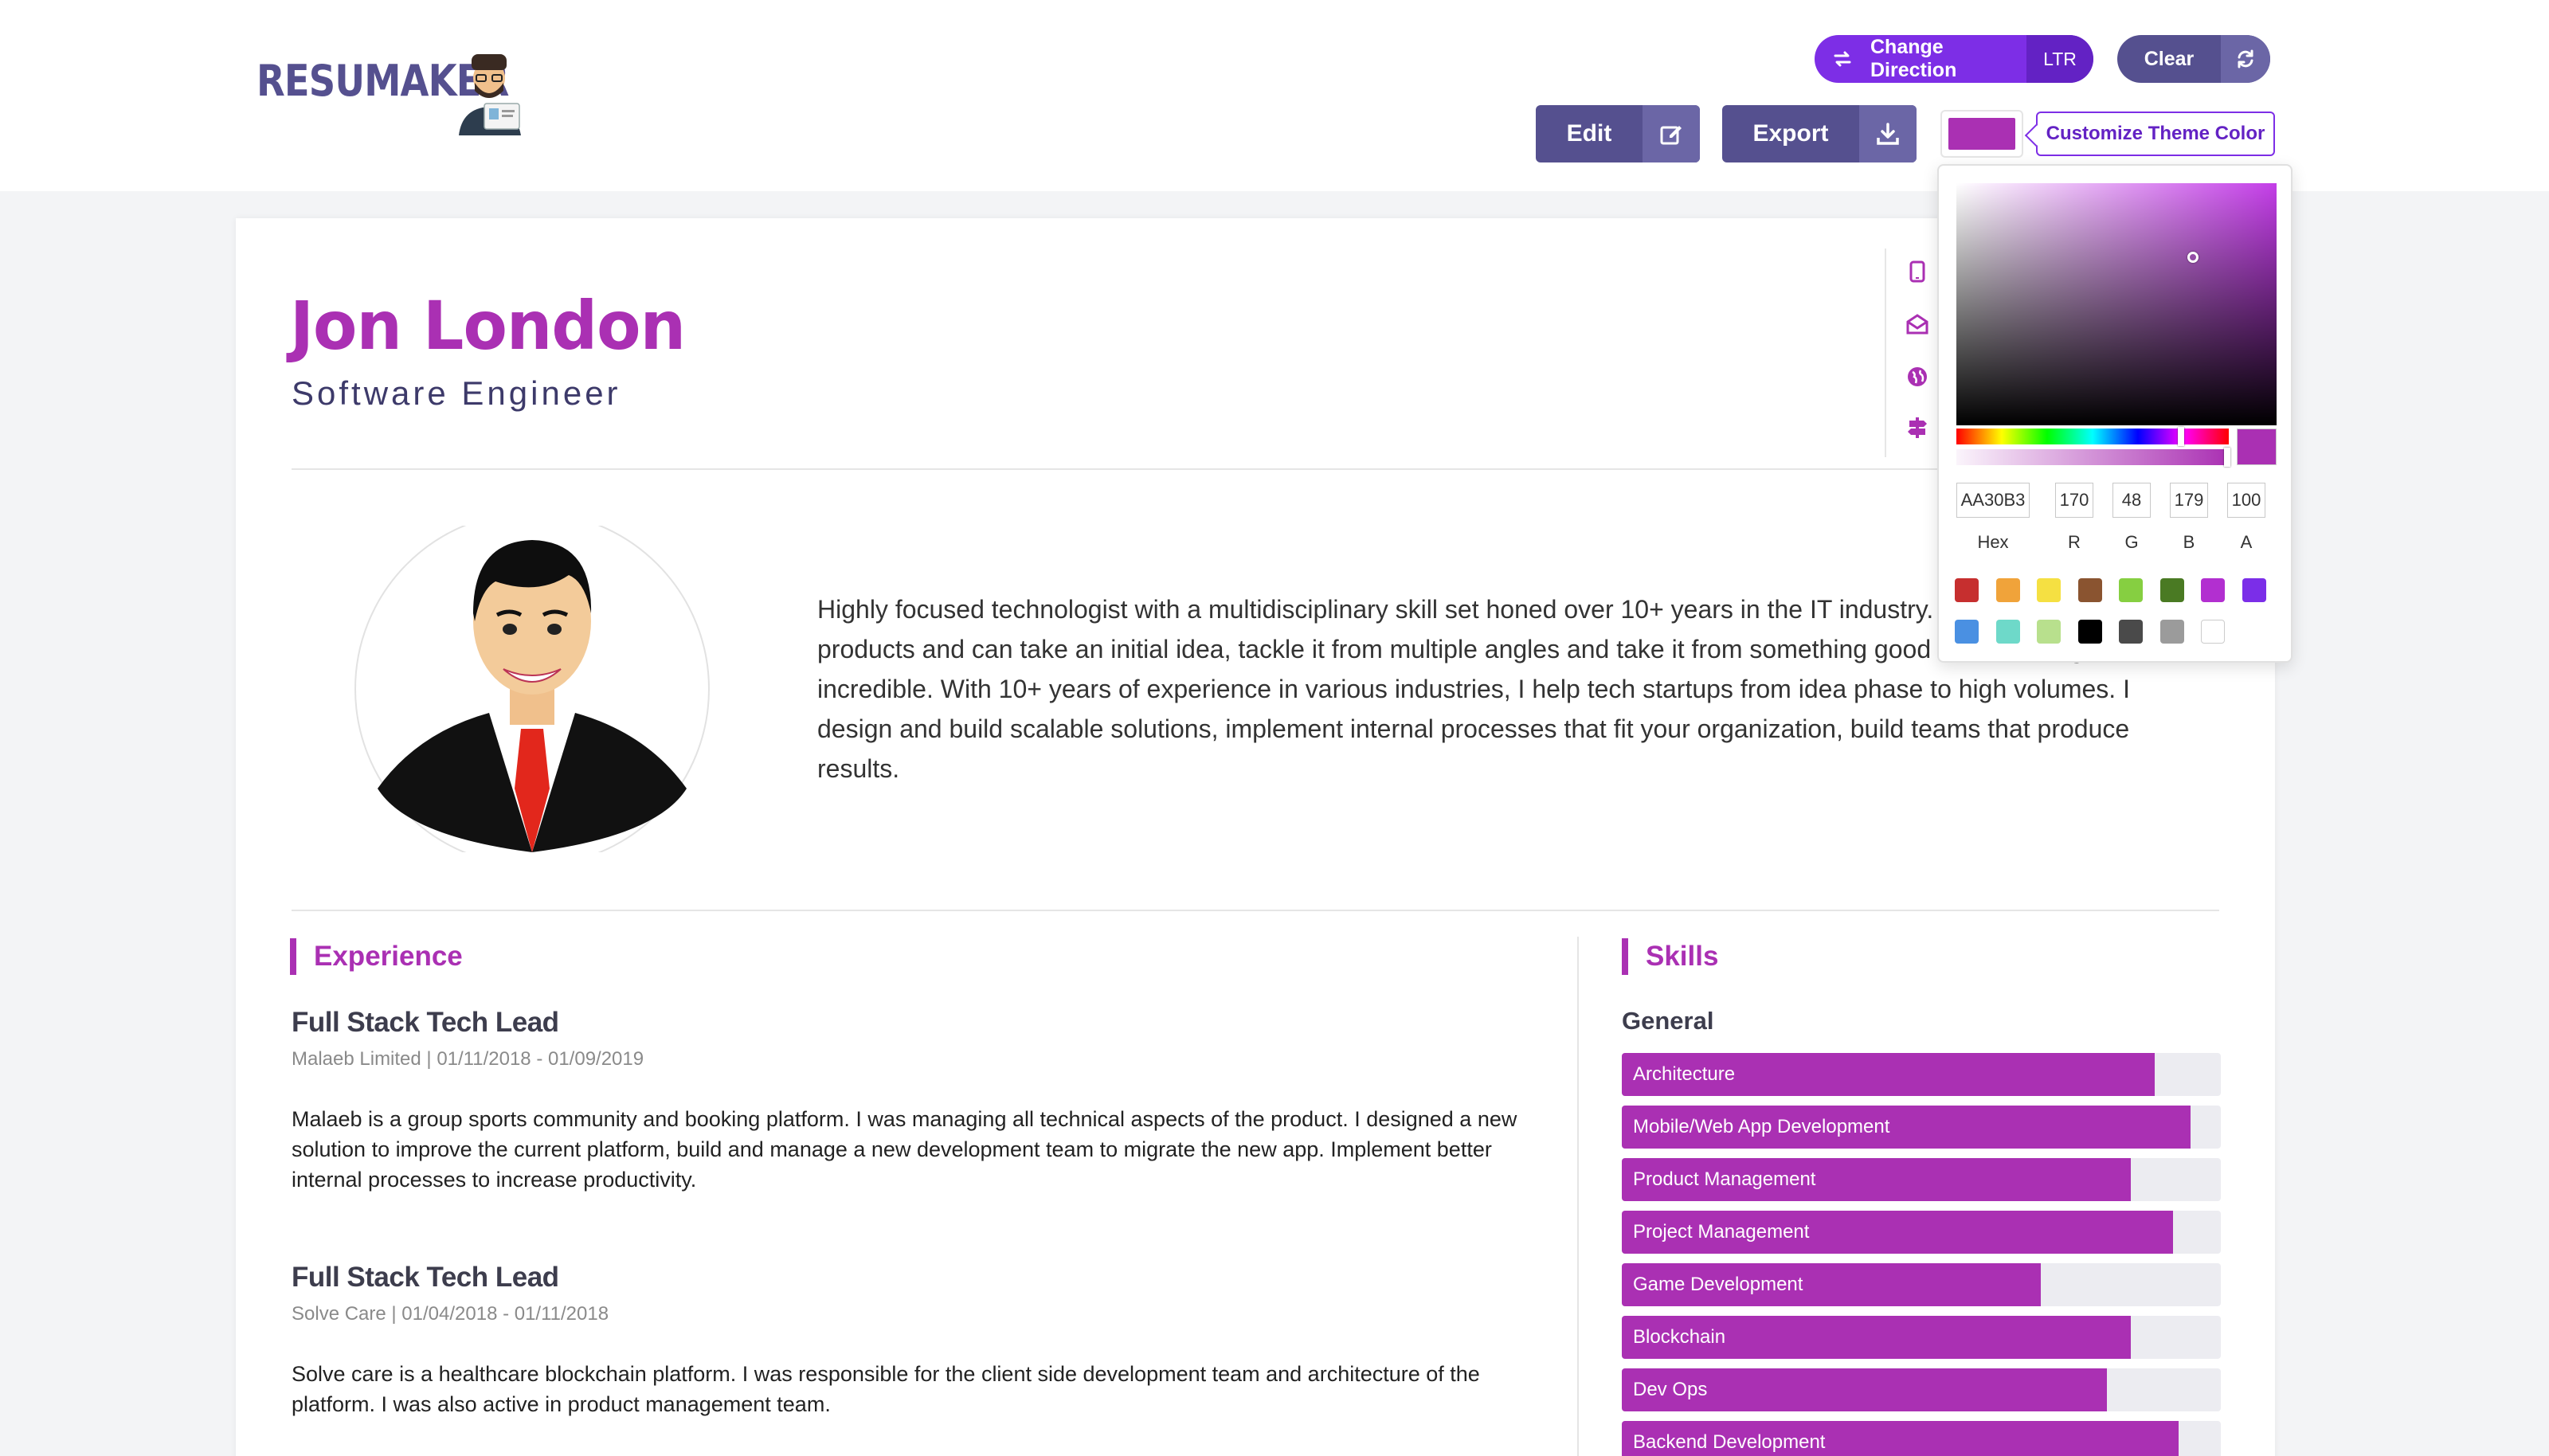 The image size is (2549, 1456). I want to click on export-button: Export, so click(1819, 133).